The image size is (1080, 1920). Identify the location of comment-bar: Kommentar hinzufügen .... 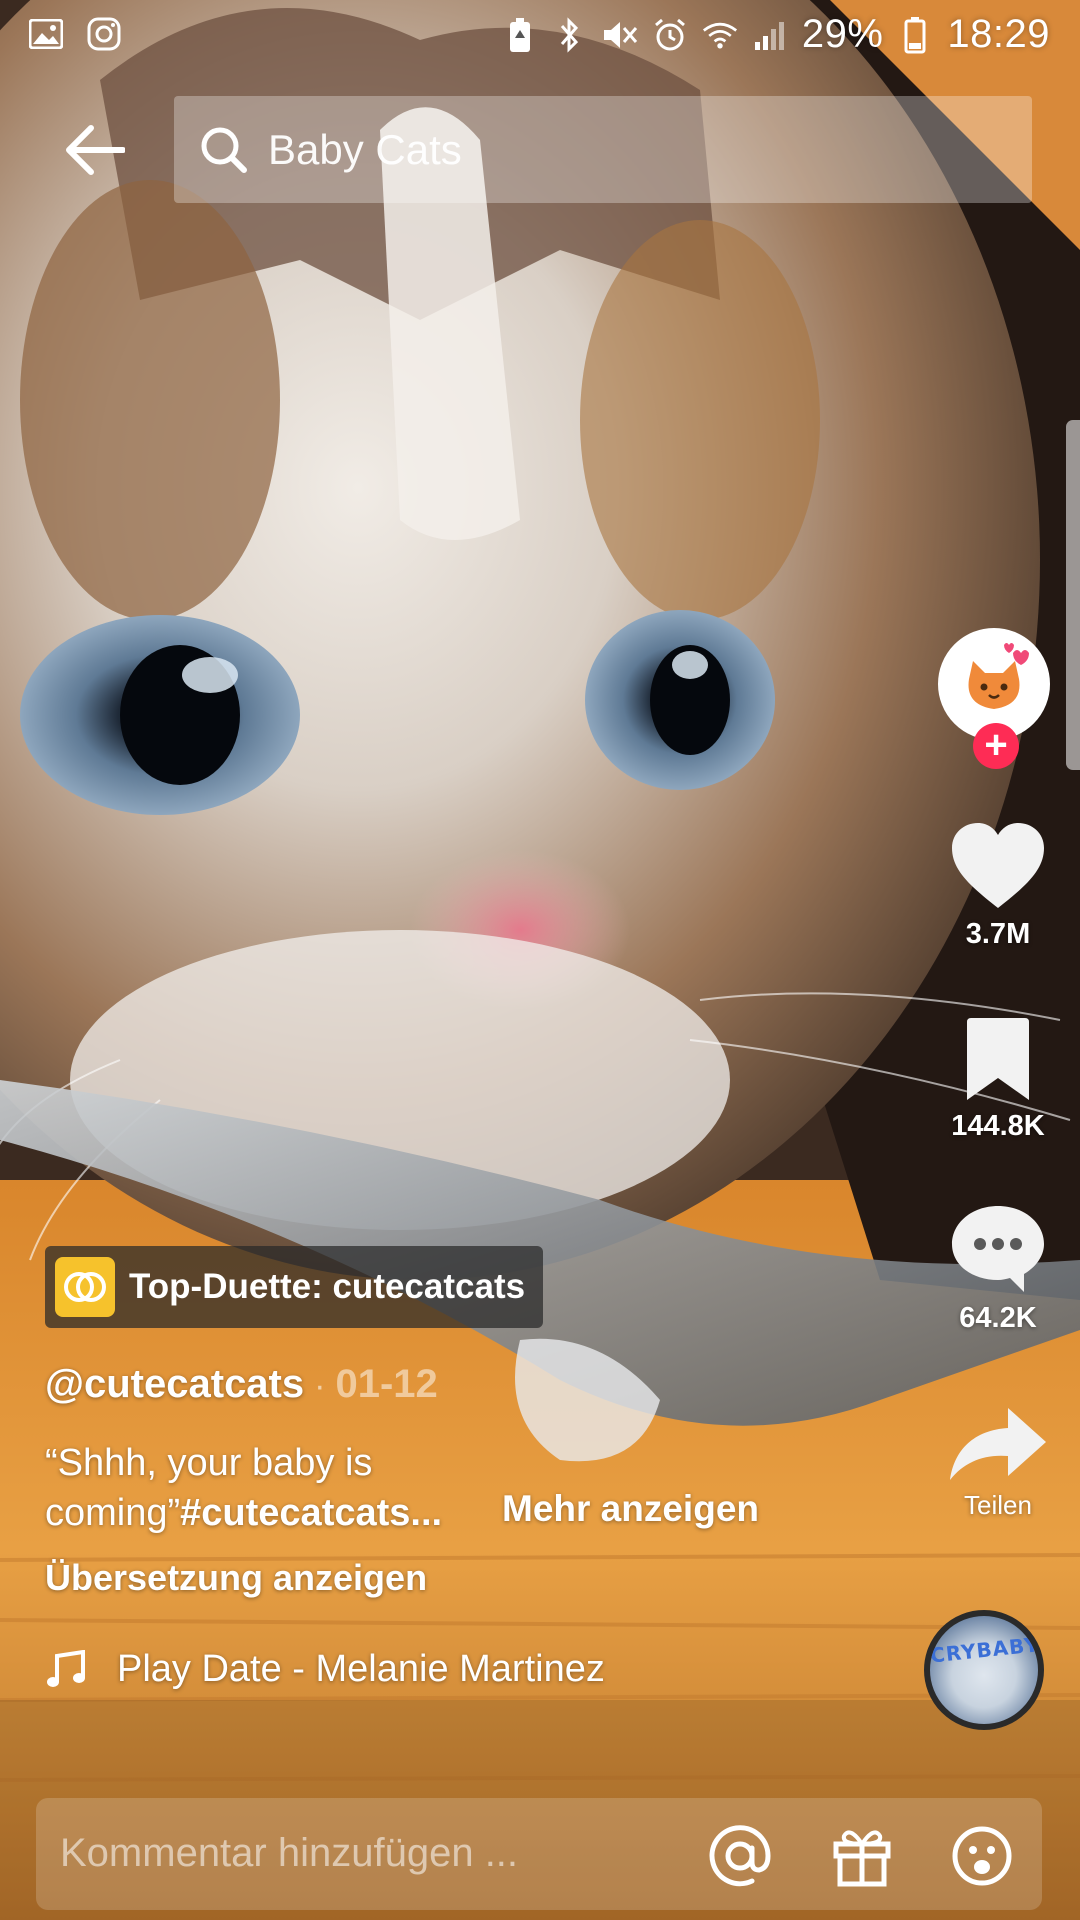
(539, 1854).